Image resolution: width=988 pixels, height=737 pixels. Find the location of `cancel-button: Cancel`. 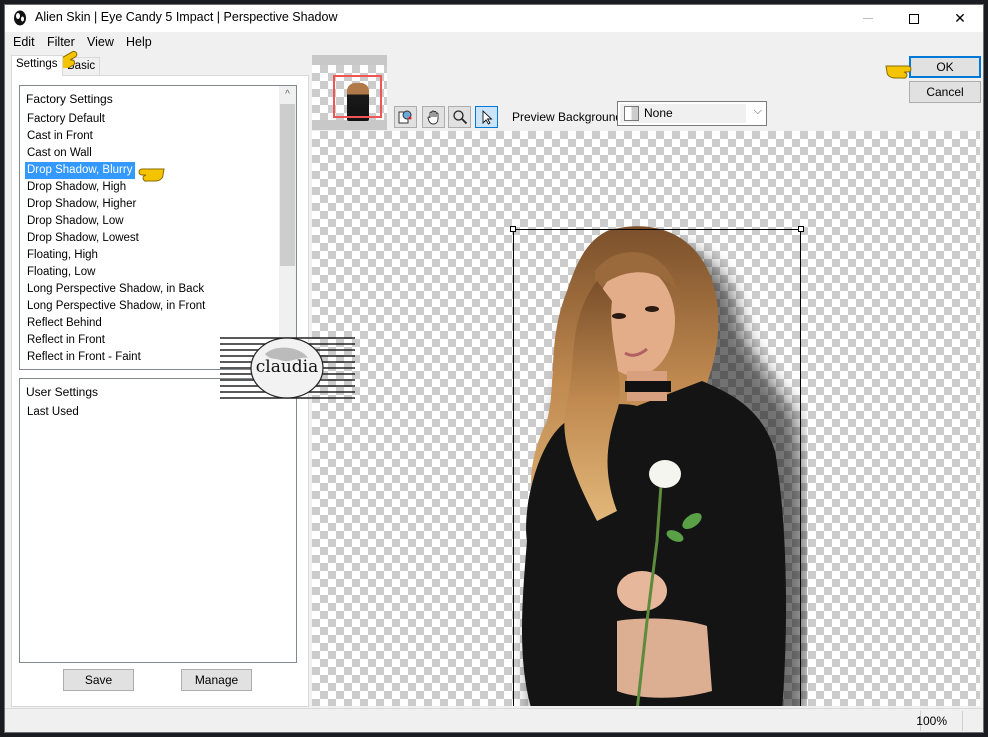

cancel-button: Cancel is located at coordinates (945, 92).